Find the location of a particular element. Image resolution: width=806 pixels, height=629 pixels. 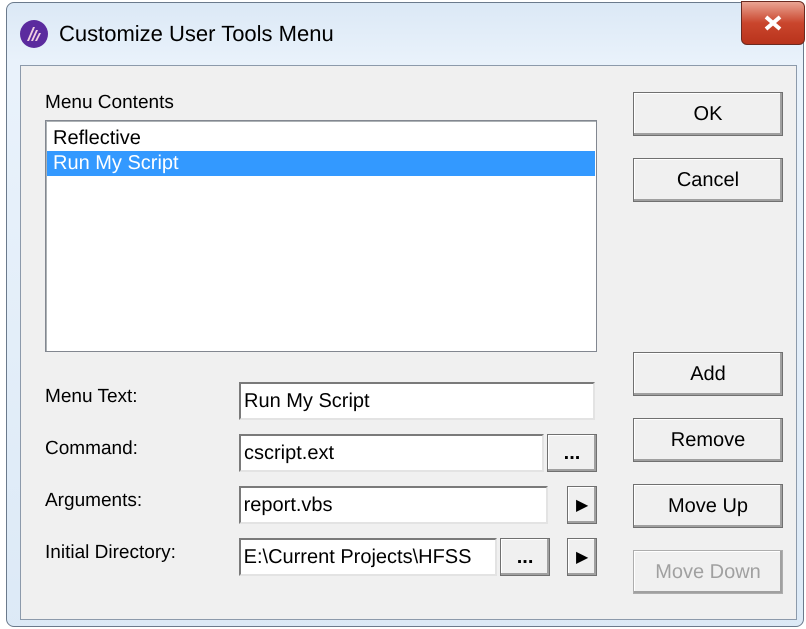

dialog-button: Add is located at coordinates (708, 374).